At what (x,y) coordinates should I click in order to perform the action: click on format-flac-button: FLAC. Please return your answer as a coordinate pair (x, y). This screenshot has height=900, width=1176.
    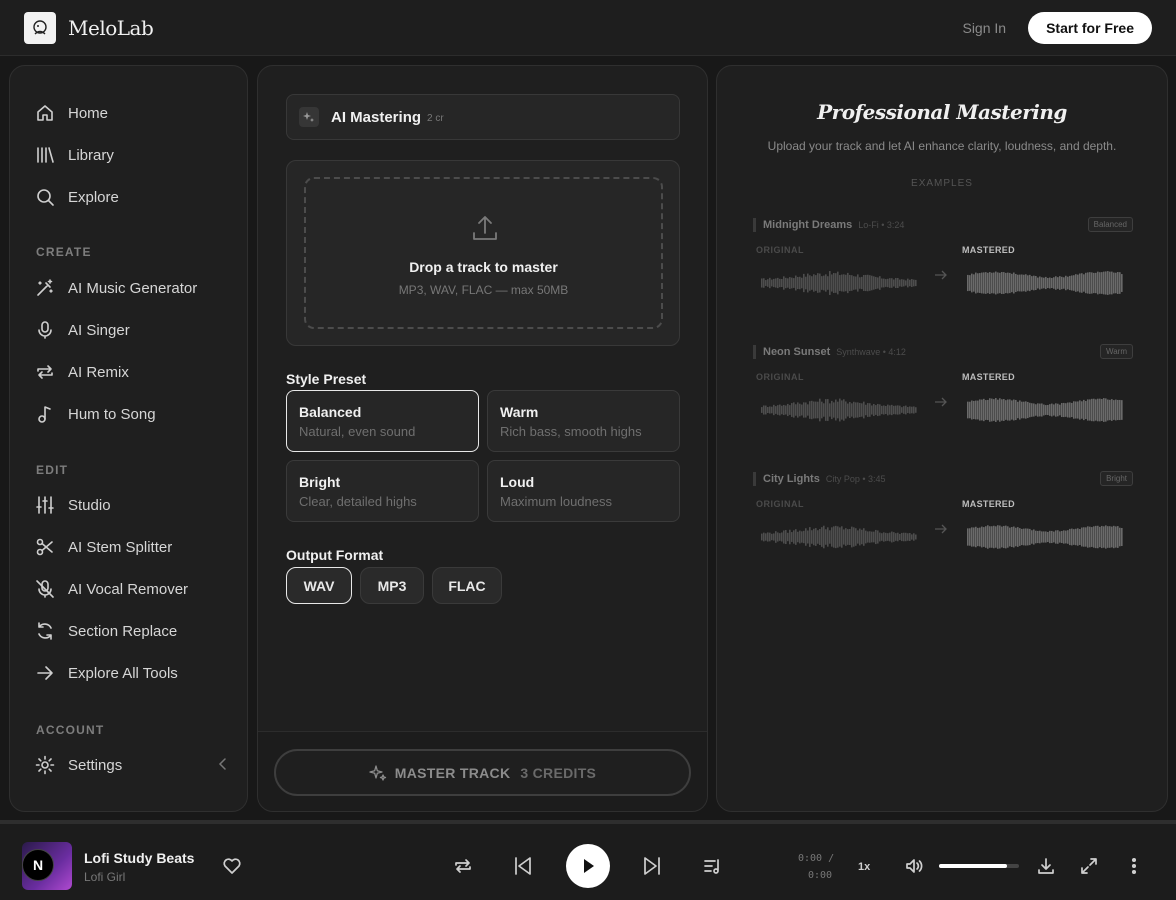
    Looking at the image, I should click on (467, 585).